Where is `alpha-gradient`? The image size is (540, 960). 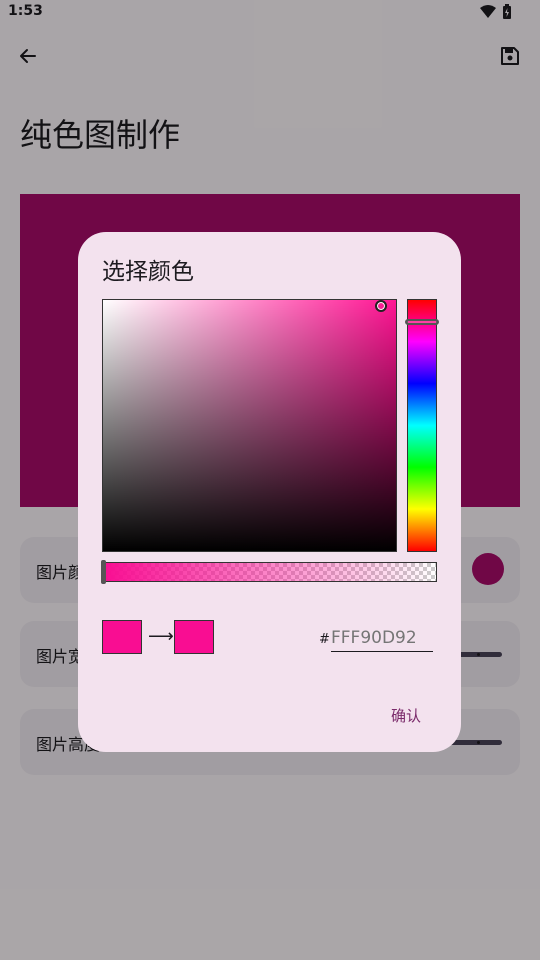 alpha-gradient is located at coordinates (269, 572).